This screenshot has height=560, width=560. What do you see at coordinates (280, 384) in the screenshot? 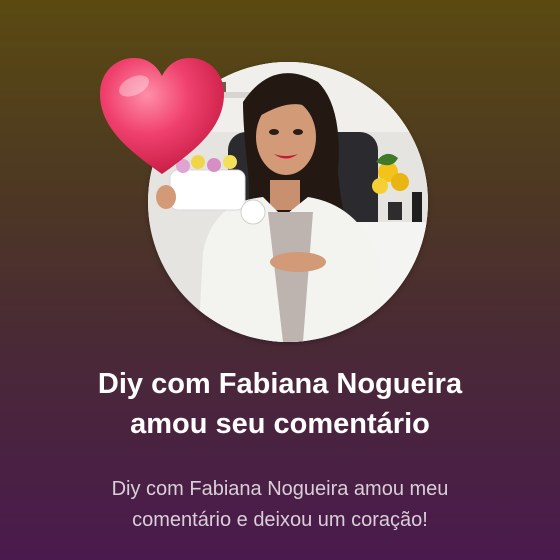
I see `notification-title-line-1: Diy com Fabiana Nogueira` at bounding box center [280, 384].